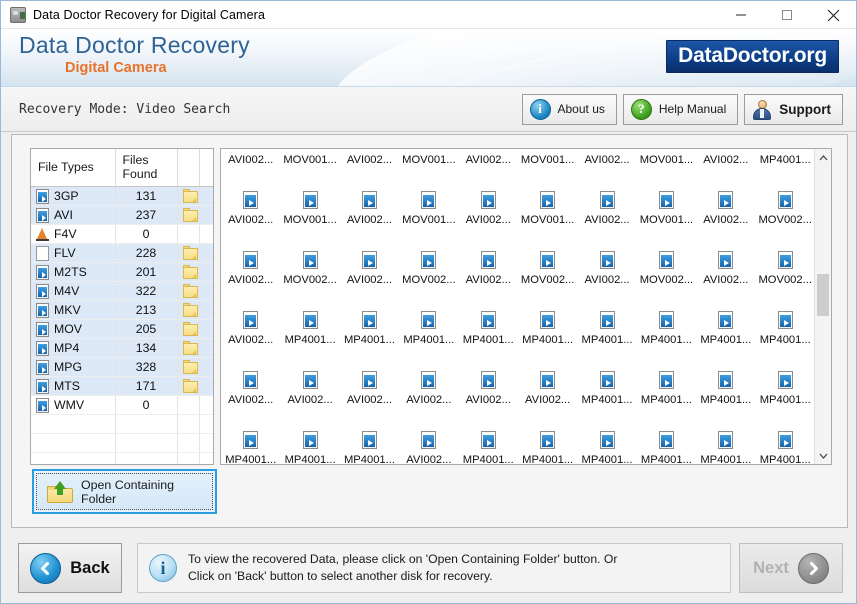 The height and width of the screenshot is (604, 857). I want to click on file-type-row: AVI 237, so click(122, 215).